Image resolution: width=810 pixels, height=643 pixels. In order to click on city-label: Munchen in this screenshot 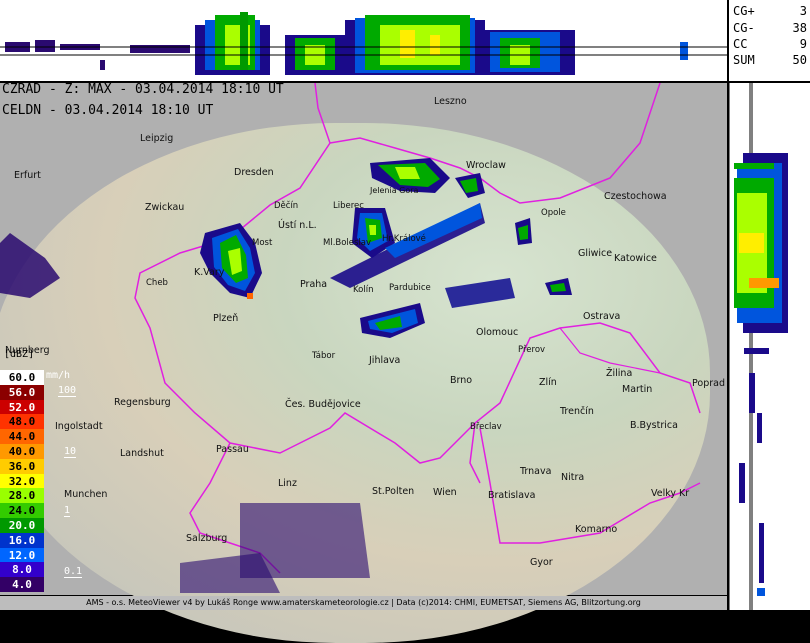, I will do `click(86, 494)`.